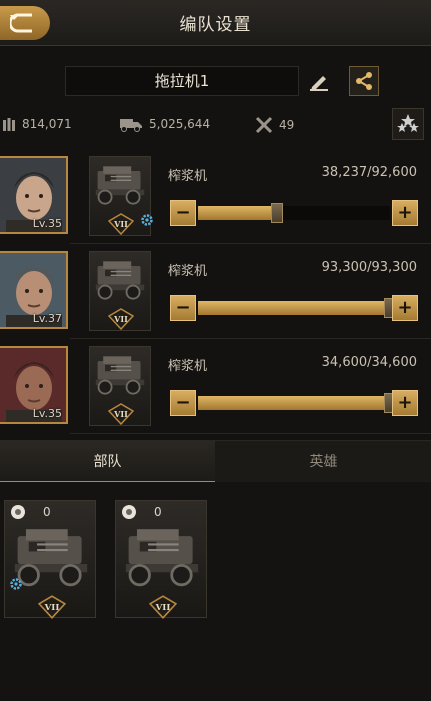 This screenshot has width=431, height=701. Describe the element at coordinates (47, 318) in the screenshot. I see `hero-level: Lv.37` at that location.